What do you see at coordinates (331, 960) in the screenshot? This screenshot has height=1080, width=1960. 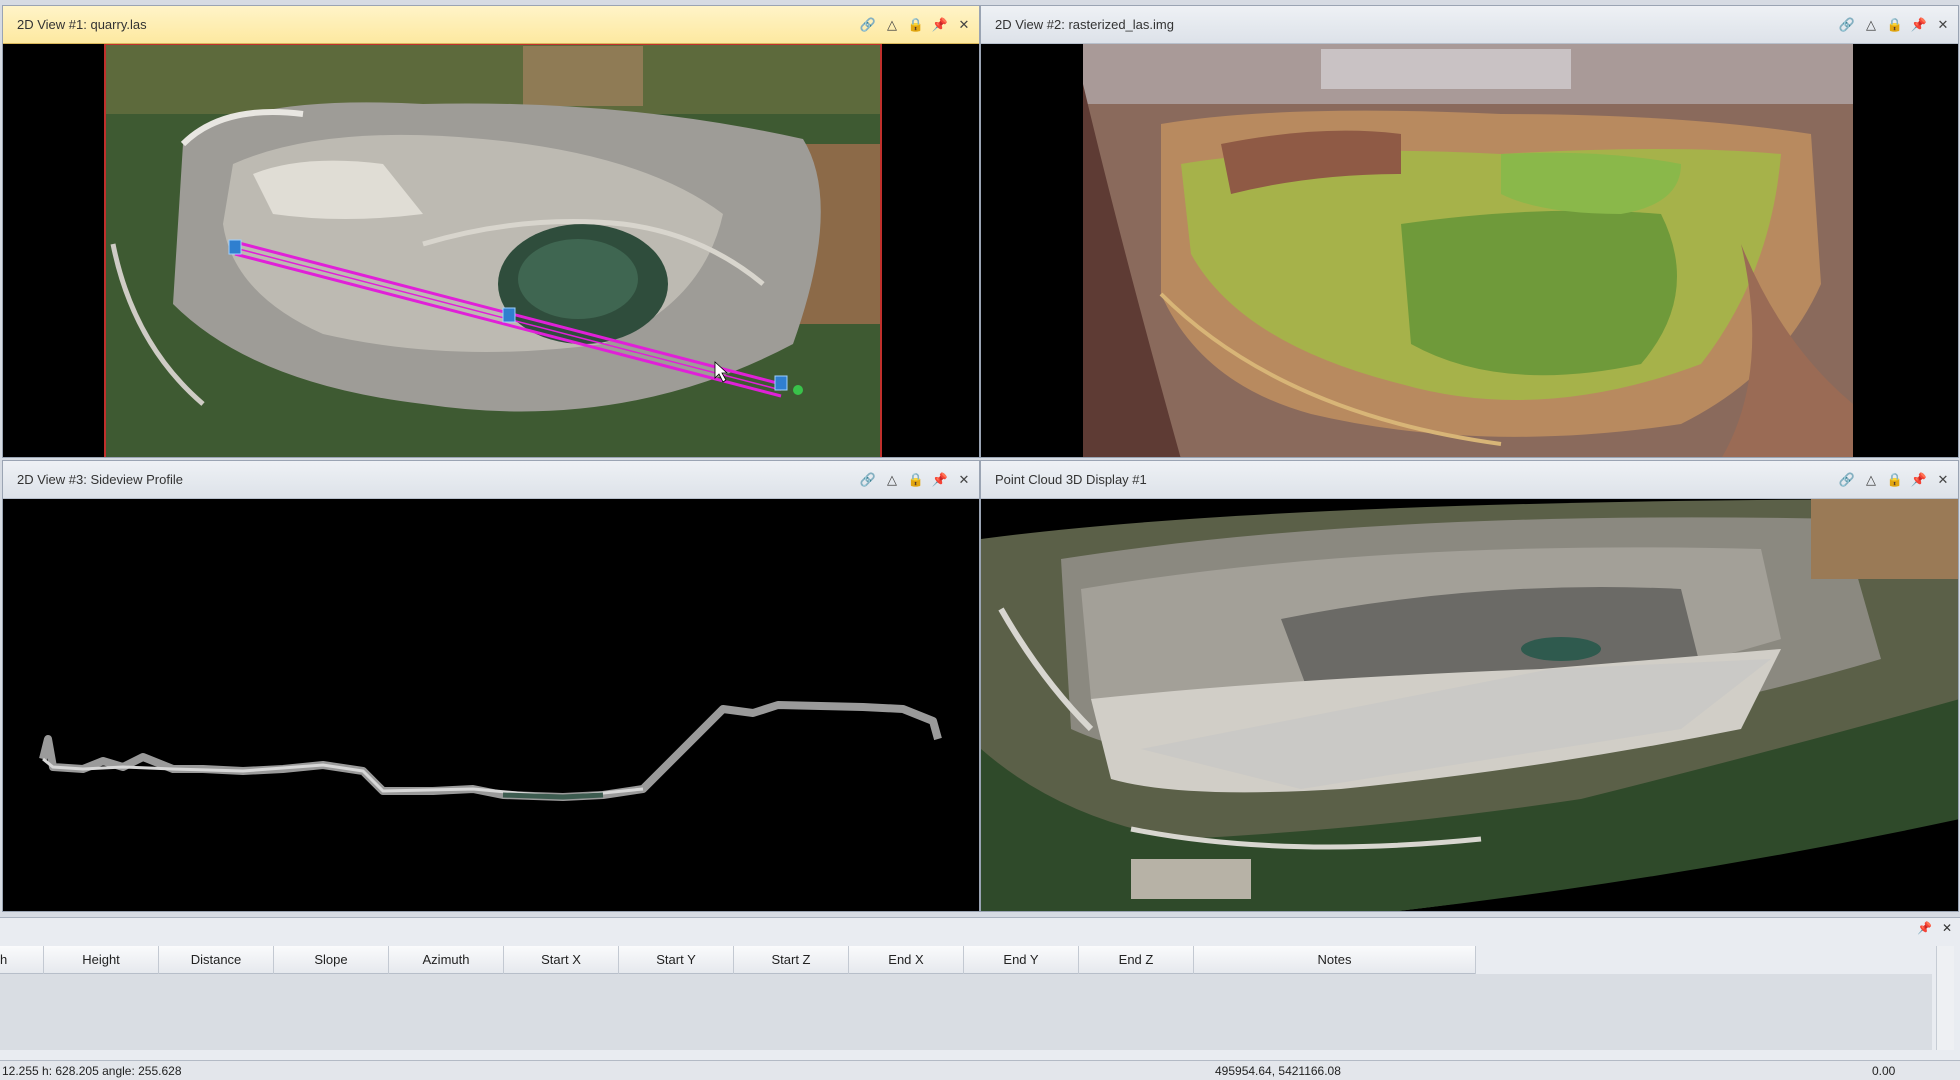 I see `column-header-slope: Slope` at bounding box center [331, 960].